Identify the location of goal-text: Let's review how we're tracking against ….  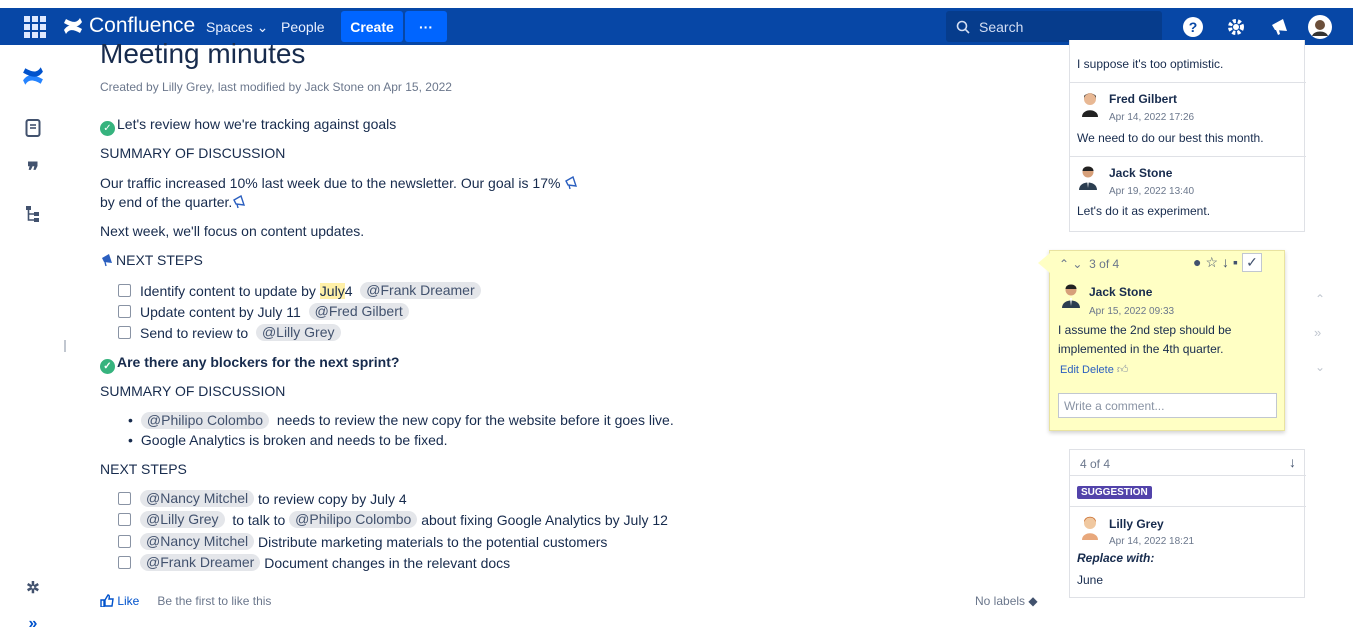
(257, 124).